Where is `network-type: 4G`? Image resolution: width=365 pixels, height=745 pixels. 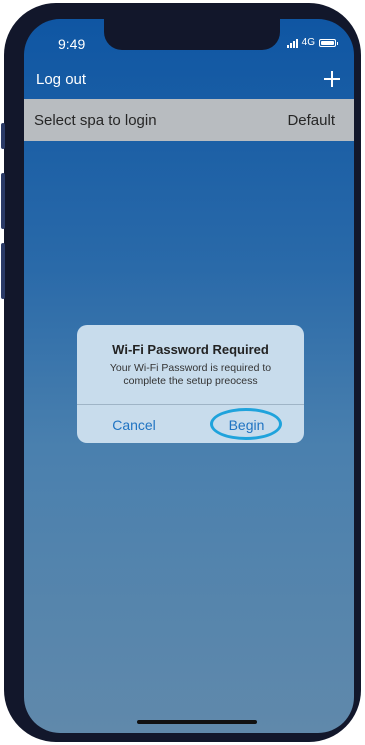
network-type: 4G is located at coordinates (308, 42).